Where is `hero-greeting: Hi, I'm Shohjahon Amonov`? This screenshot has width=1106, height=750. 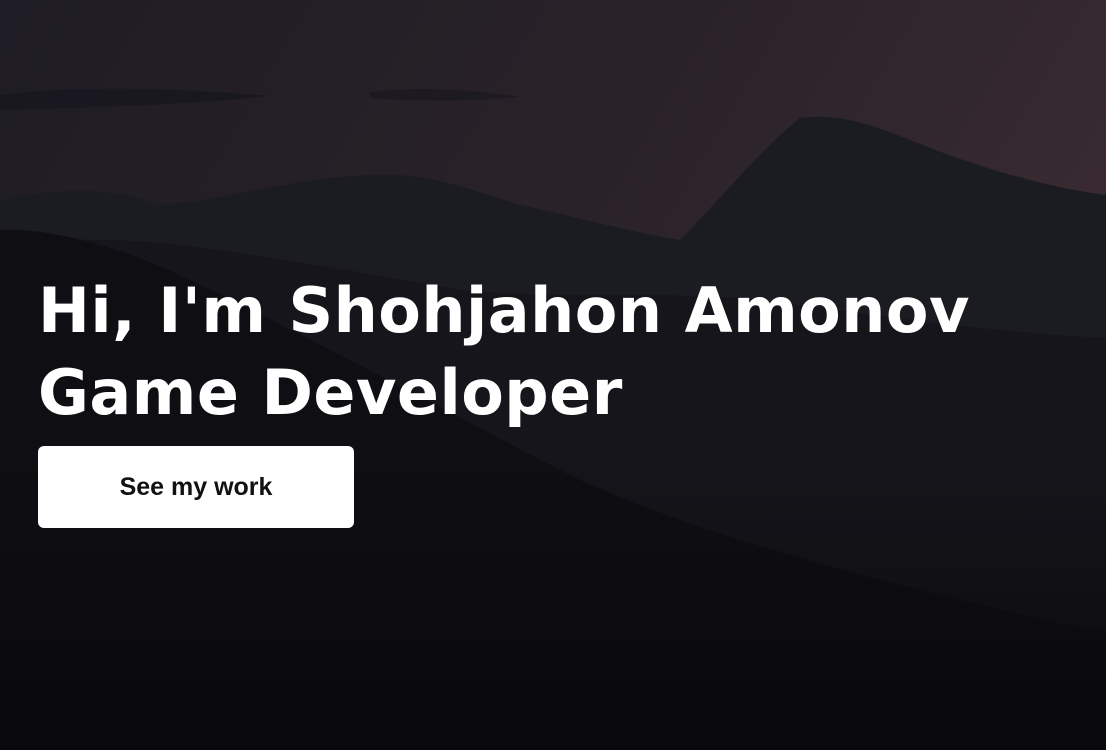
hero-greeting: Hi, I'm Shohjahon Amonov is located at coordinates (504, 310).